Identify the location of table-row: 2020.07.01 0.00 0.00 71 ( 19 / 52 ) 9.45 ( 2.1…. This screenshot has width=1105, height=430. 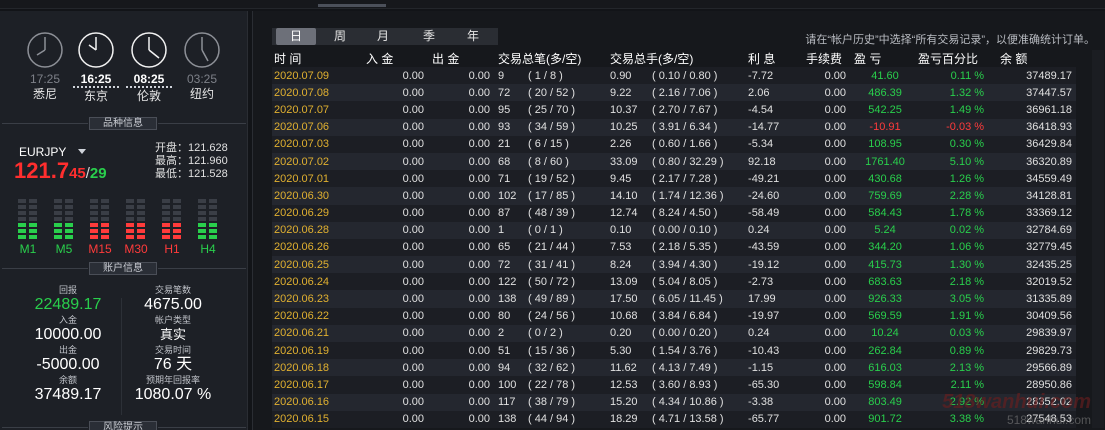
(674, 179).